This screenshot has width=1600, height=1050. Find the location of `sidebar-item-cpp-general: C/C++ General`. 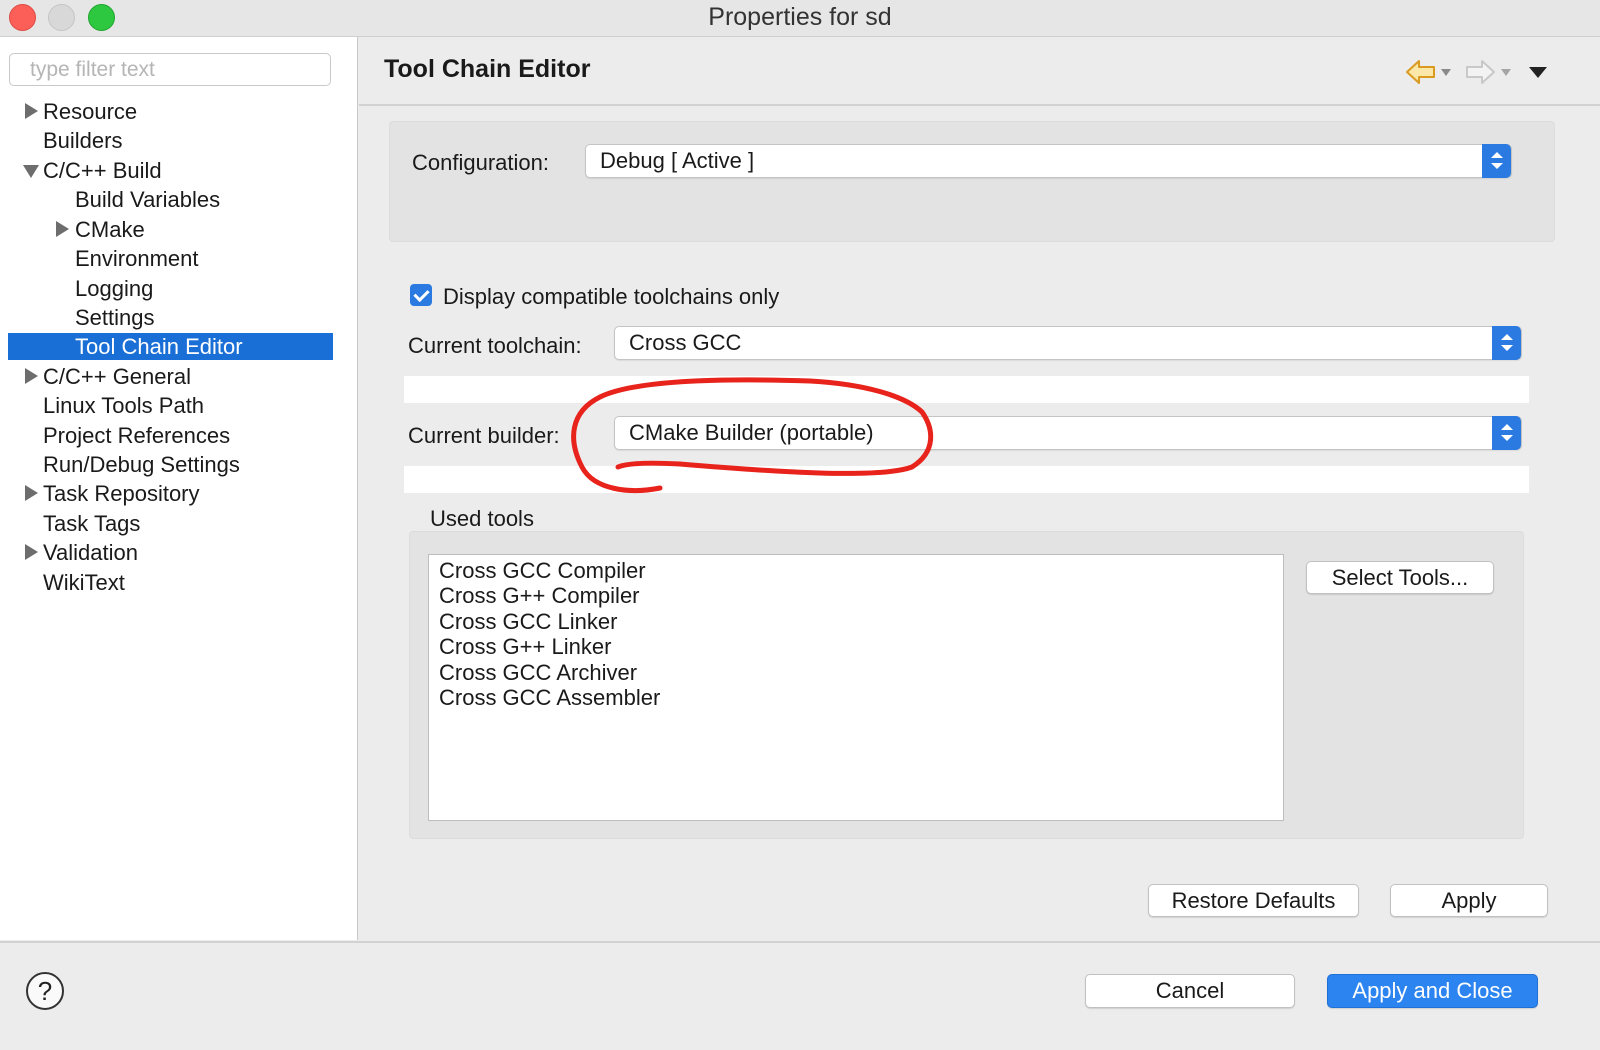

sidebar-item-cpp-general: C/C++ General is located at coordinates (170, 376).